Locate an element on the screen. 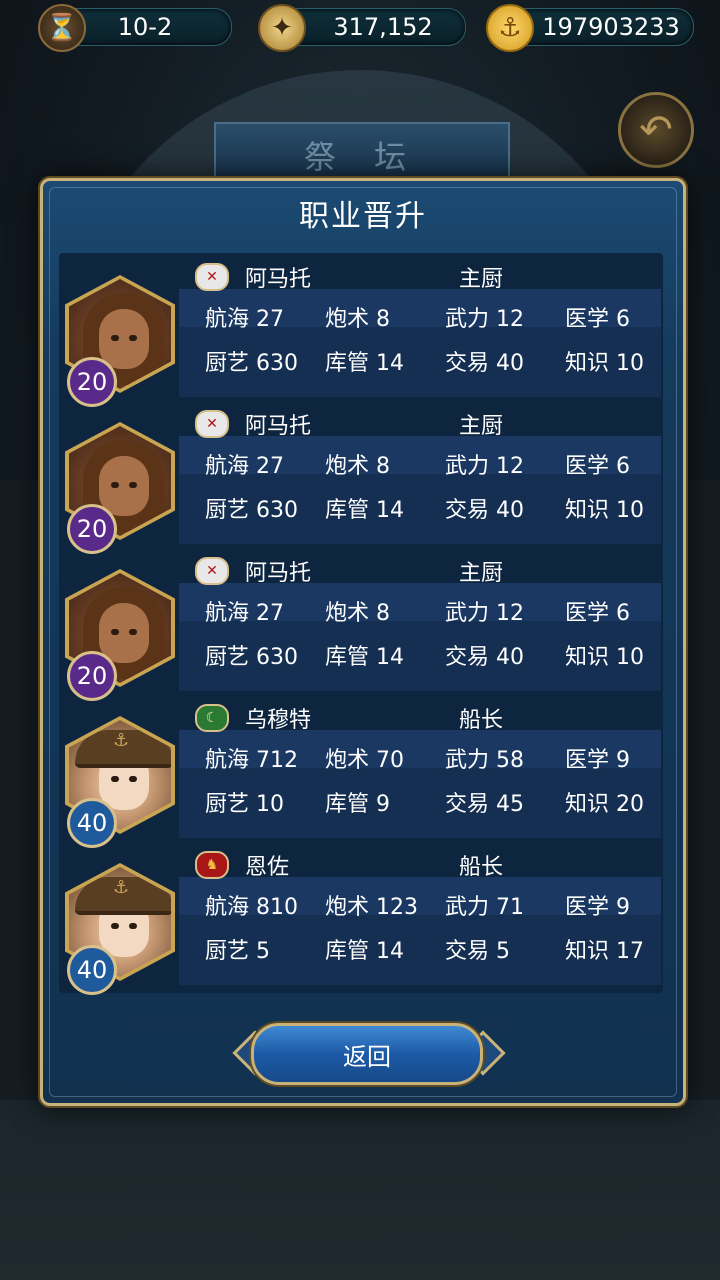  dialog-title: 职业晋升 is located at coordinates (363, 216).